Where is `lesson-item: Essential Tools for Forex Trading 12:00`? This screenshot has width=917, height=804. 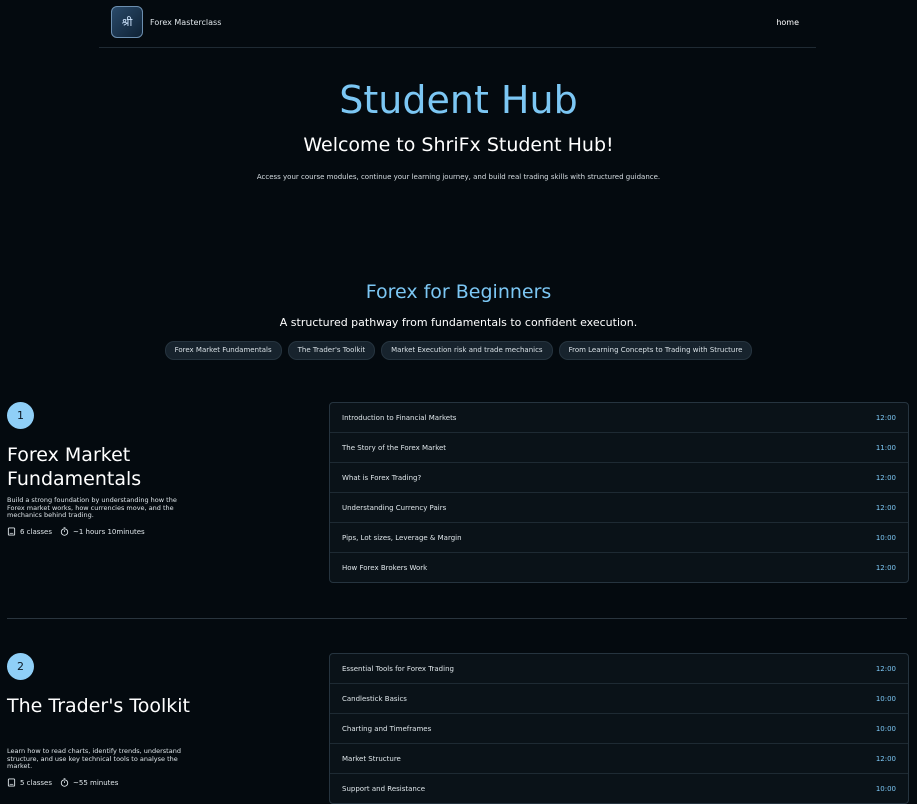 lesson-item: Essential Tools for Forex Trading 12:00 is located at coordinates (619, 669).